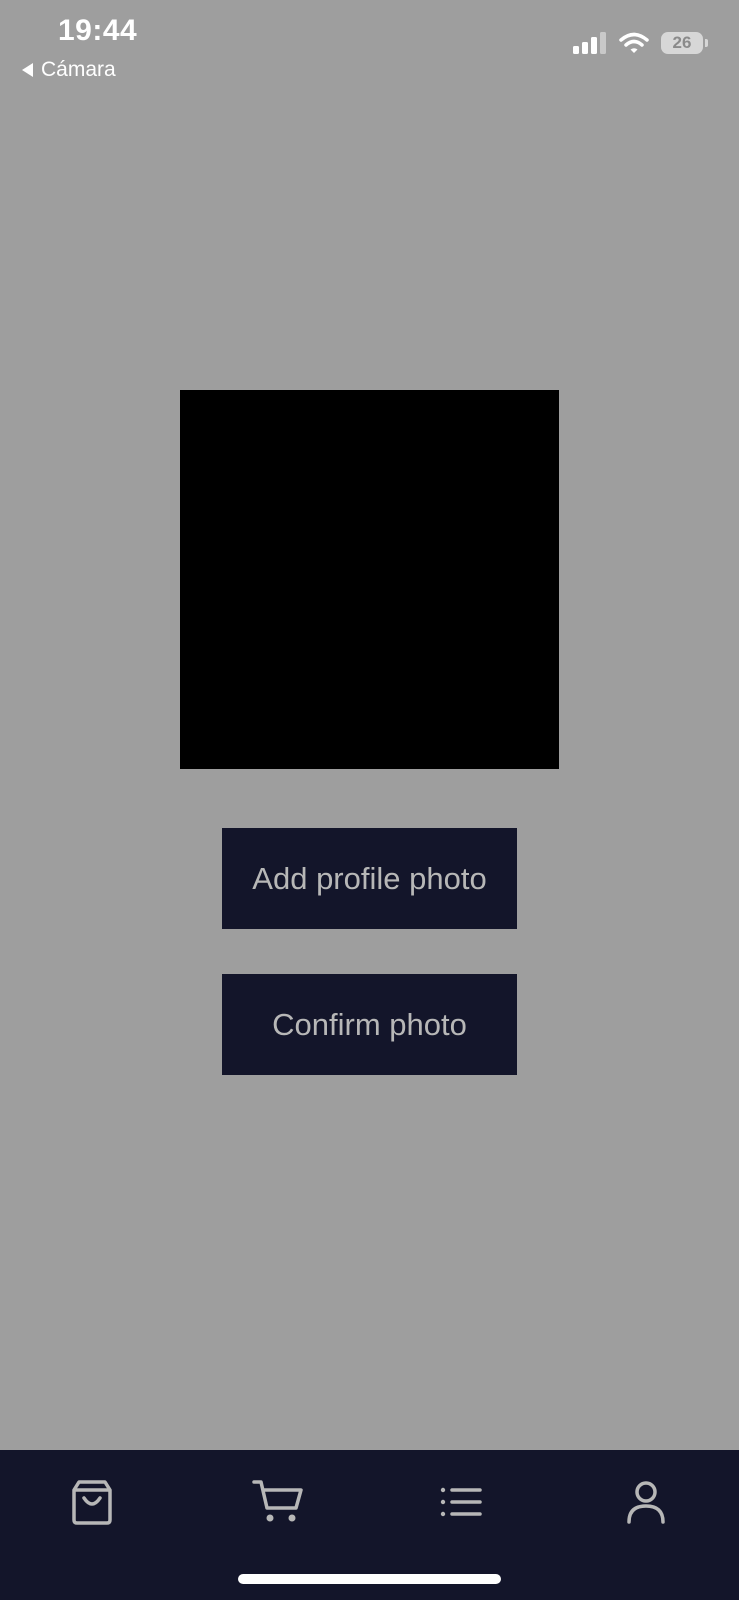 The height and width of the screenshot is (1600, 739). Describe the element at coordinates (98, 30) in the screenshot. I see `status-time: 19:44` at that location.